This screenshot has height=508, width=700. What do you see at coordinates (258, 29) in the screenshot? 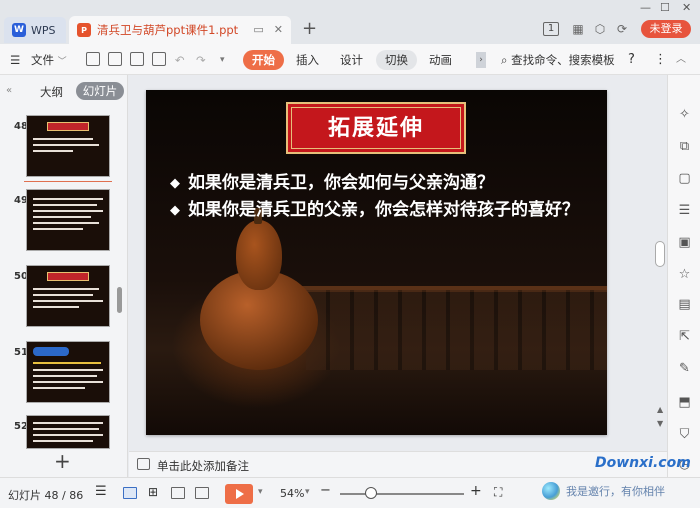
I see `tab-monitor-icon: ▭` at bounding box center [258, 29].